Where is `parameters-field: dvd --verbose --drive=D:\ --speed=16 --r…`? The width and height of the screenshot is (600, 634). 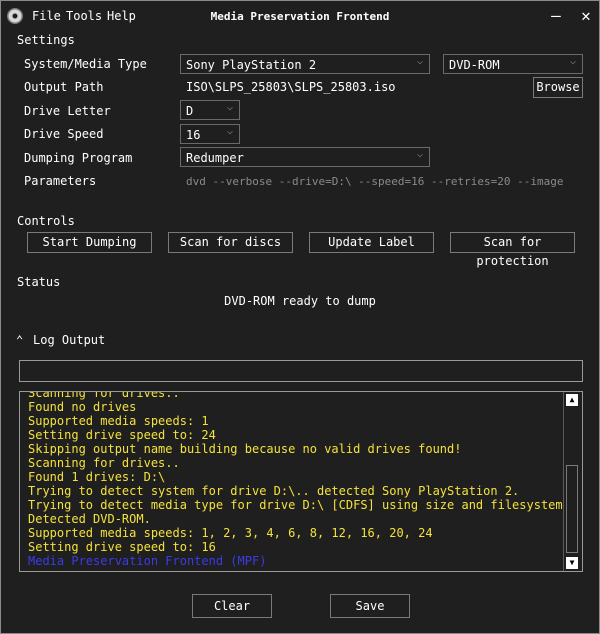 parameters-field: dvd --verbose --drive=D:\ --speed=16 --r… is located at coordinates (375, 181).